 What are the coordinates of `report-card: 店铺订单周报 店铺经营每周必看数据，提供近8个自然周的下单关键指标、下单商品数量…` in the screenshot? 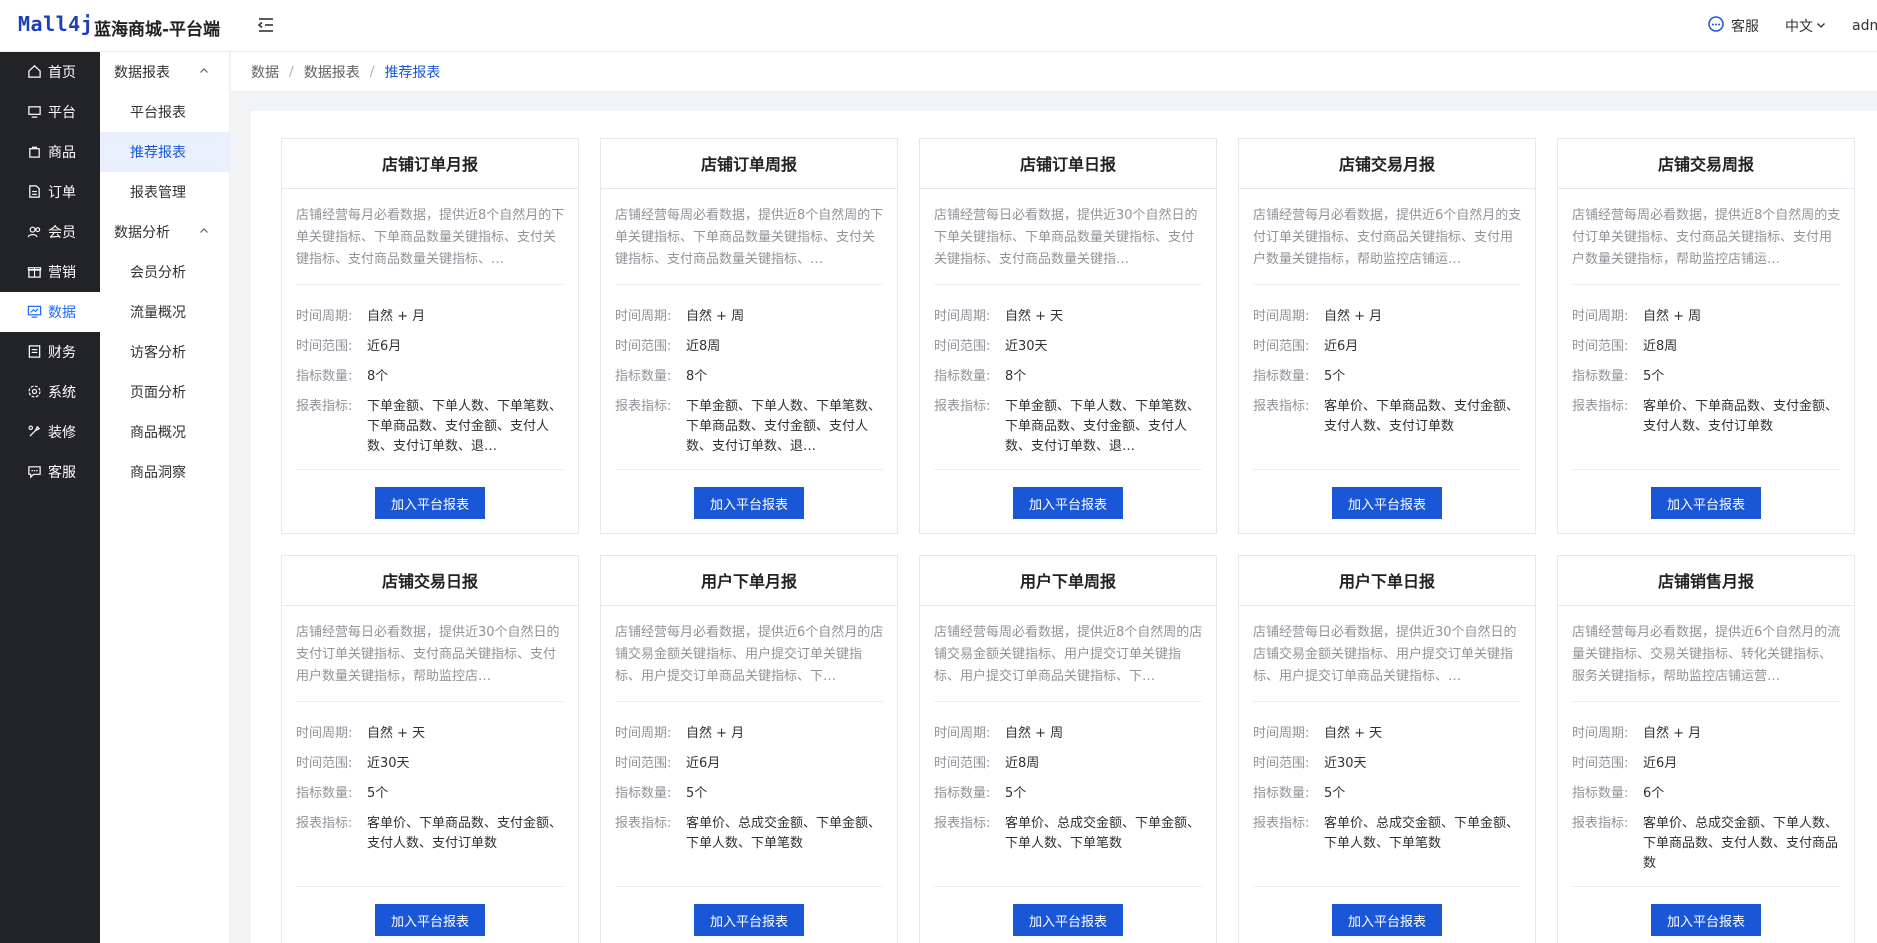 It's located at (749, 336).